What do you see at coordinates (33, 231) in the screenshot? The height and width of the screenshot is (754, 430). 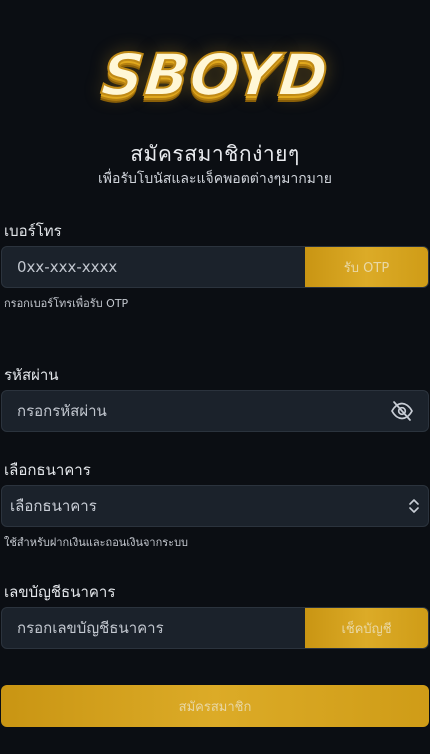 I see `phone-label: เบอร์โทร` at bounding box center [33, 231].